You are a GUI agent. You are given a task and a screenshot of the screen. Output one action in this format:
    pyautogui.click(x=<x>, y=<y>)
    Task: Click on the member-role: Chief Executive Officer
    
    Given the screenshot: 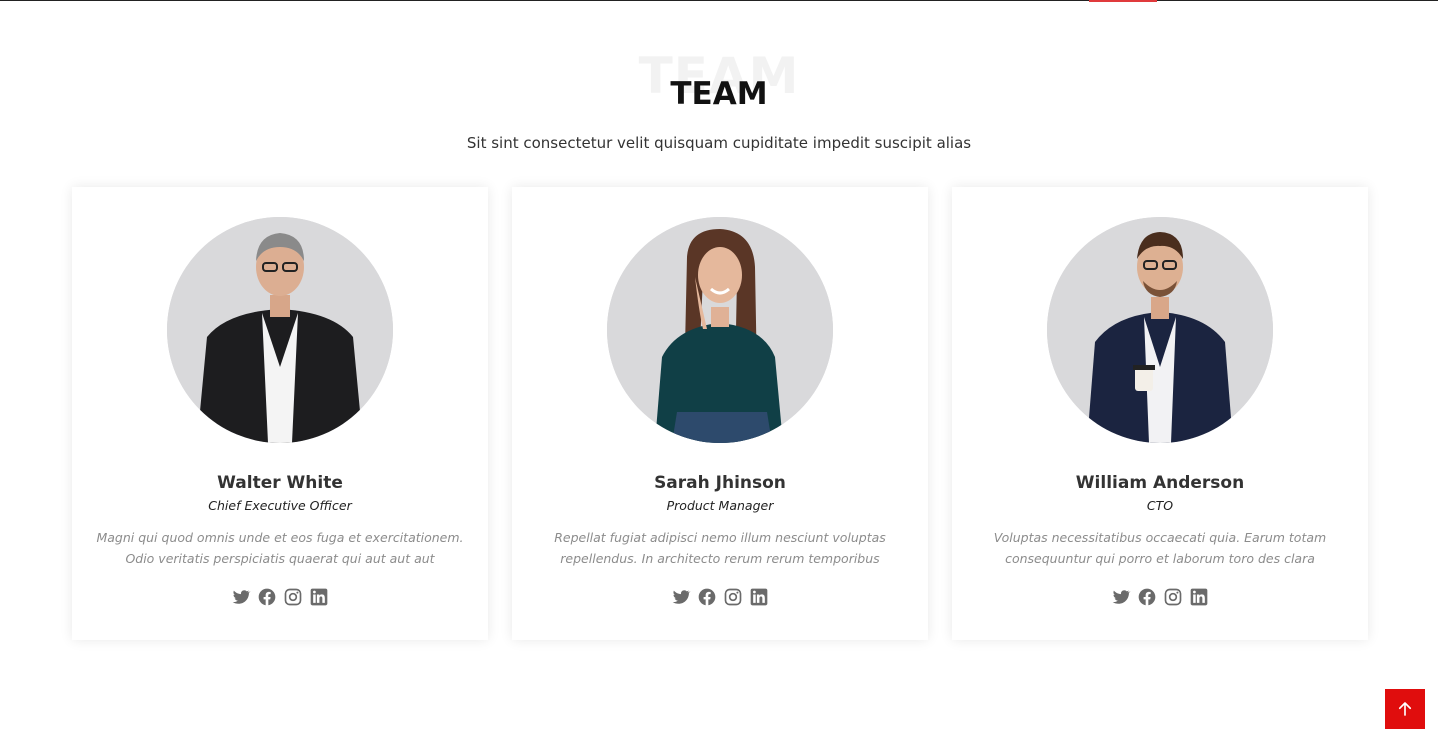 What is the action you would take?
    pyautogui.click(x=280, y=505)
    